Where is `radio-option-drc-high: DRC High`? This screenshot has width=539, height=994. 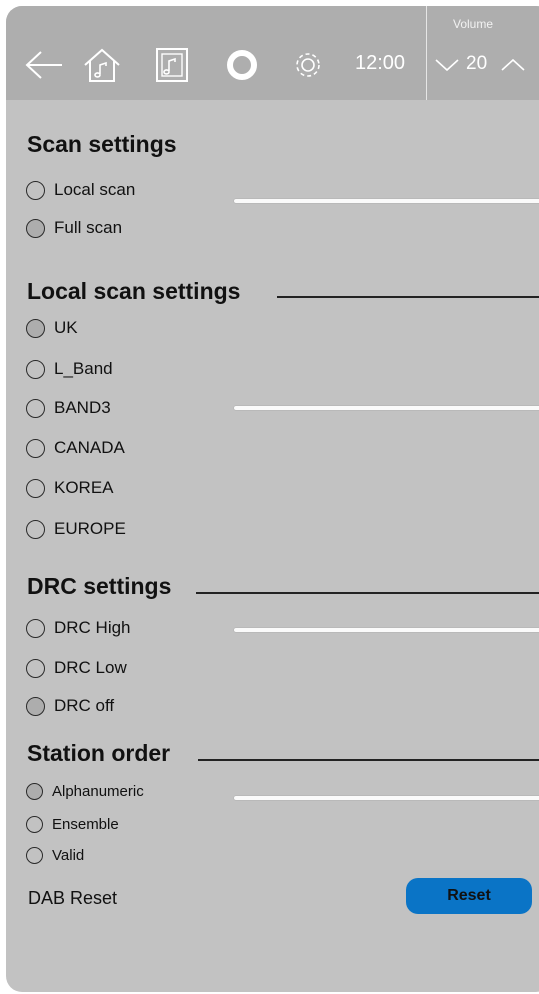
radio-option-drc-high: DRC High is located at coordinates (78, 628).